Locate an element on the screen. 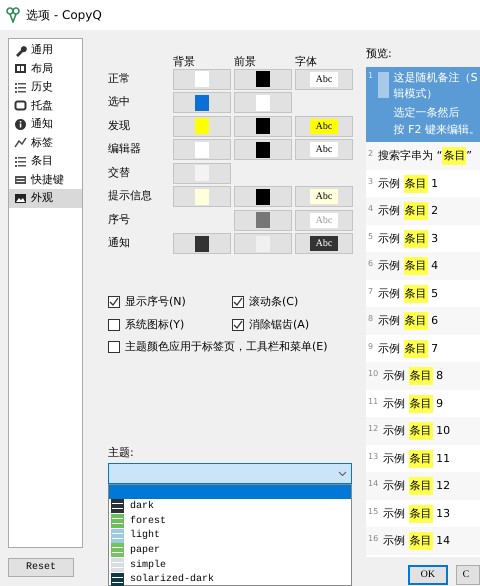 The width and height of the screenshot is (480, 586). sidebar-item: 通知 is located at coordinates (45, 124).